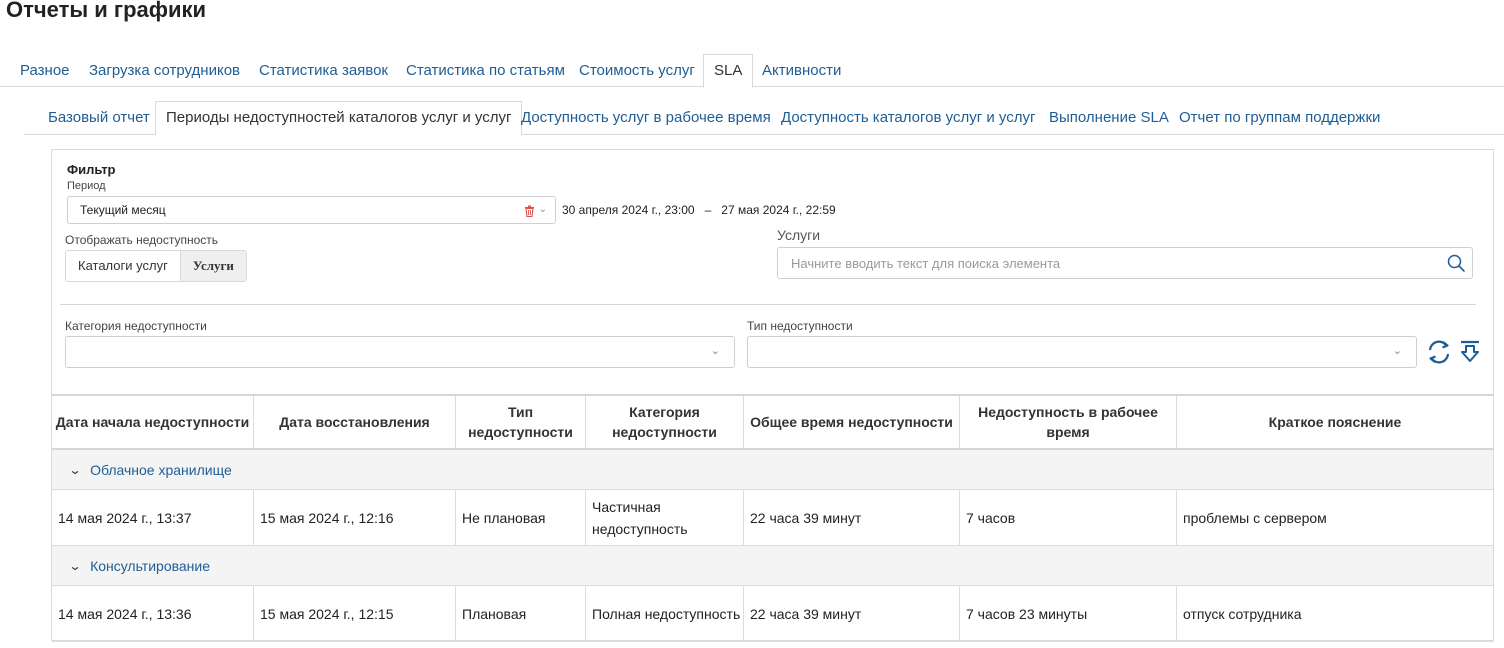 The image size is (1504, 648). Describe the element at coordinates (628, 210) in the screenshot. I see `date-from: 30 апреля 2024 г., 23:00` at that location.